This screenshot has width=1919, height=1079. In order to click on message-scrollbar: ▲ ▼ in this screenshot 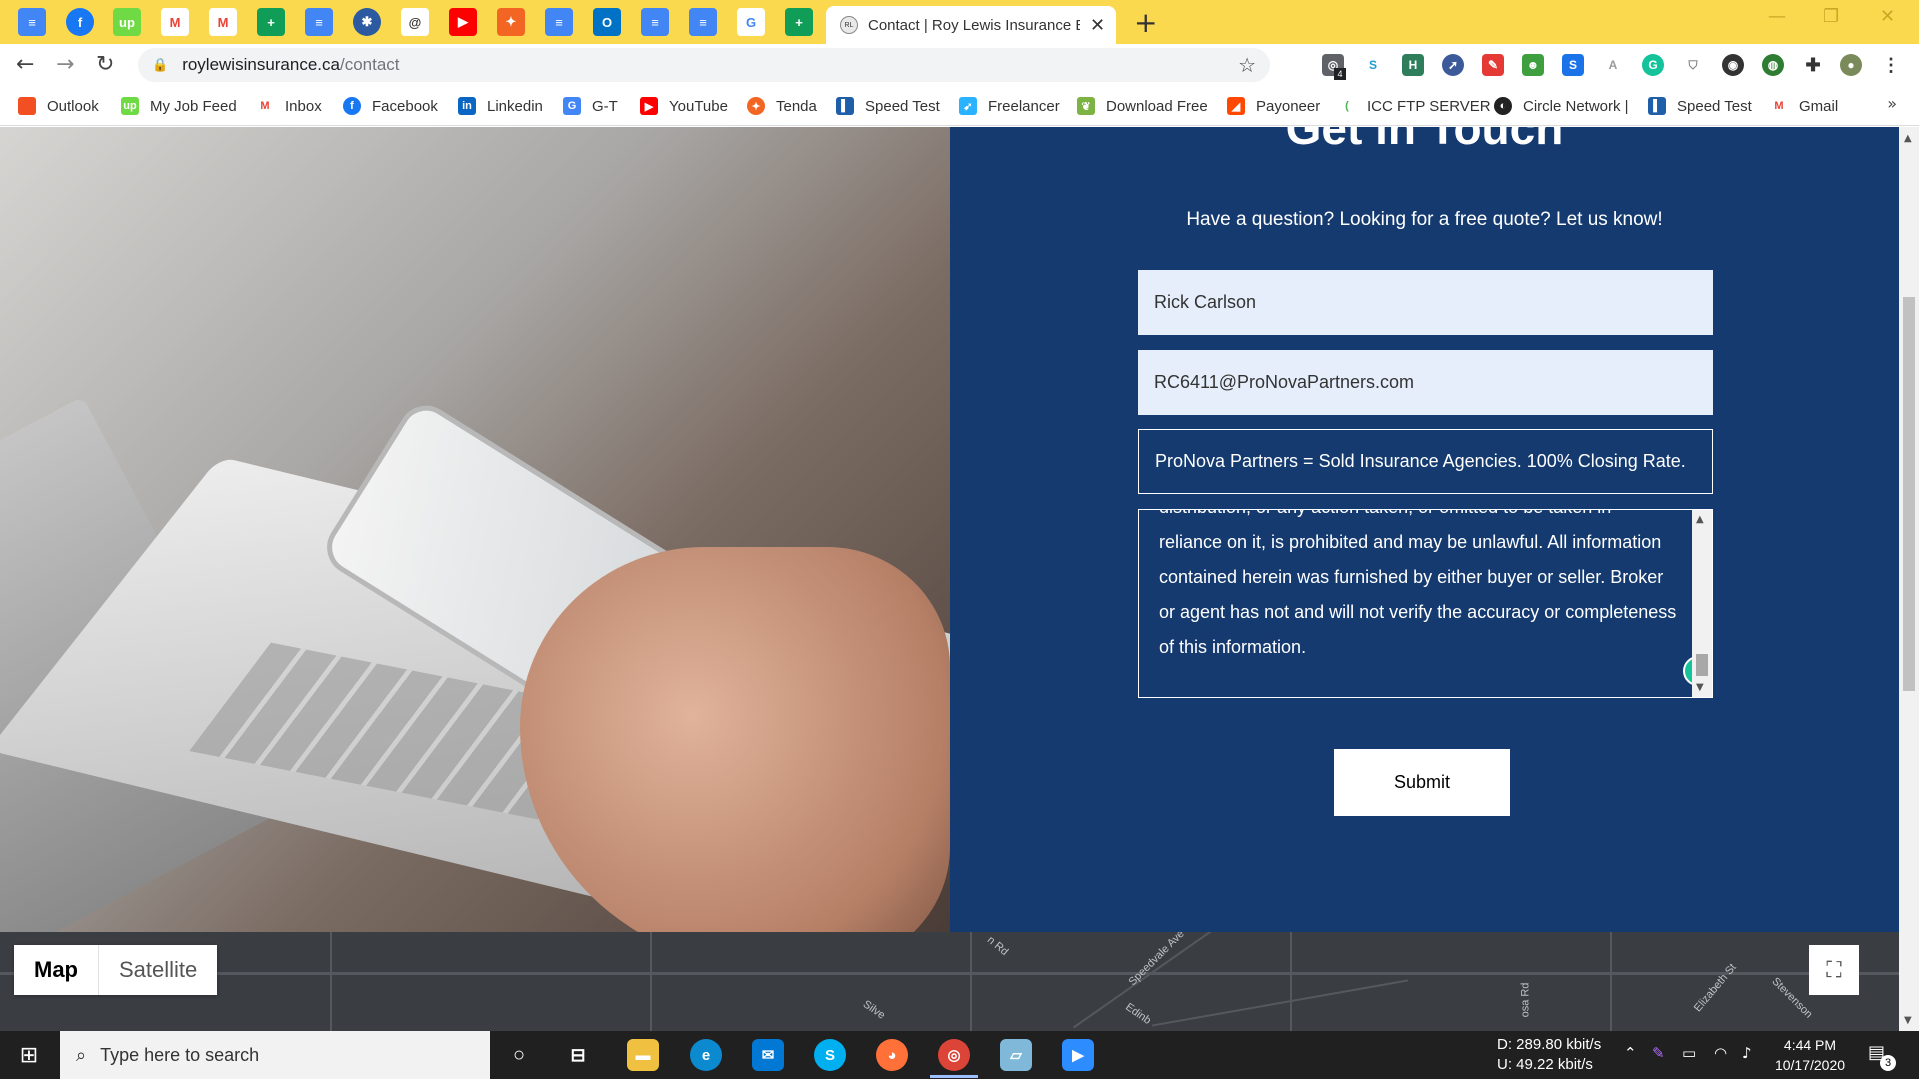, I will do `click(1702, 603)`.